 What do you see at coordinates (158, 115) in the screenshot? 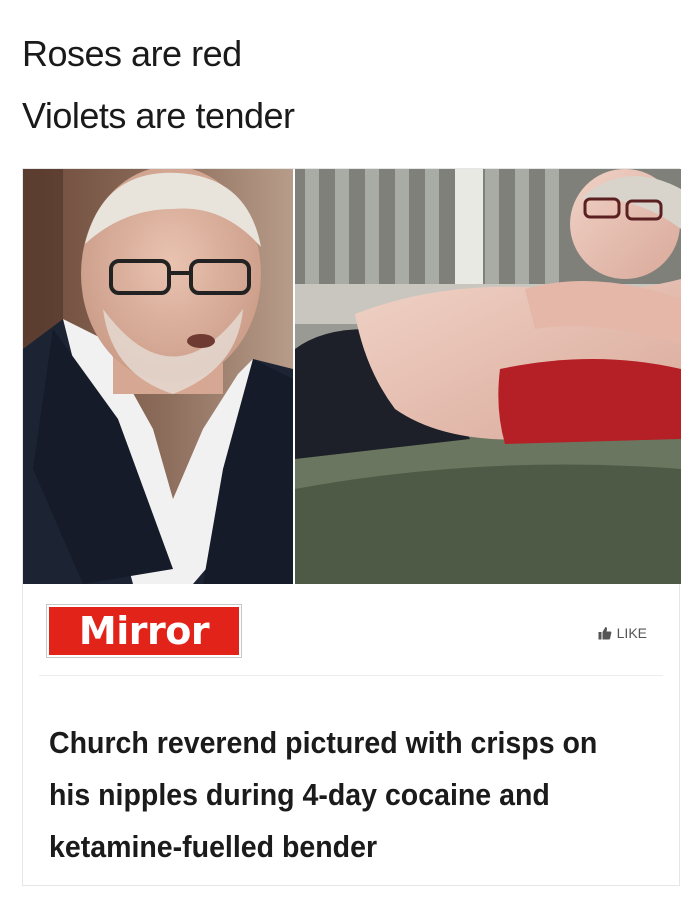
I see `caption-line-2: Violets are tender` at bounding box center [158, 115].